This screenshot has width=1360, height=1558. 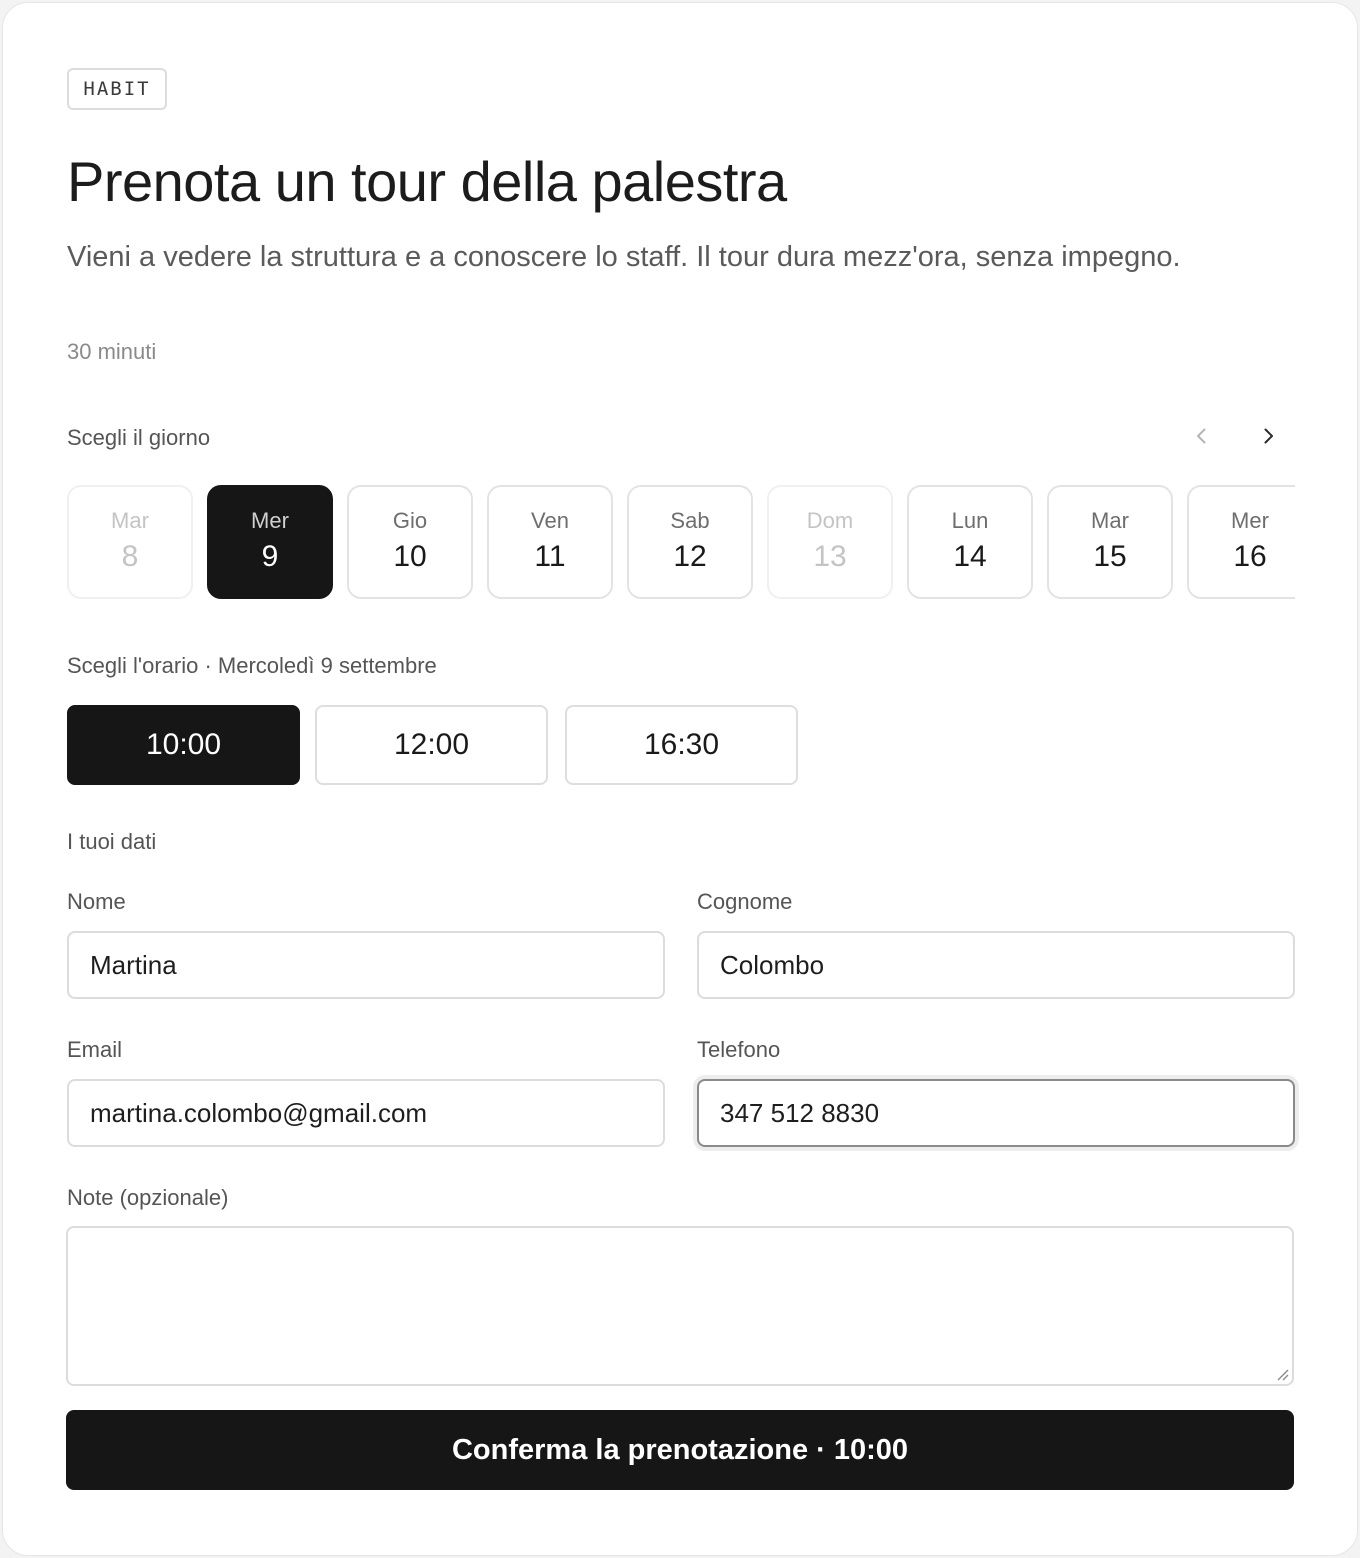 I want to click on day-number: 8, so click(x=130, y=556).